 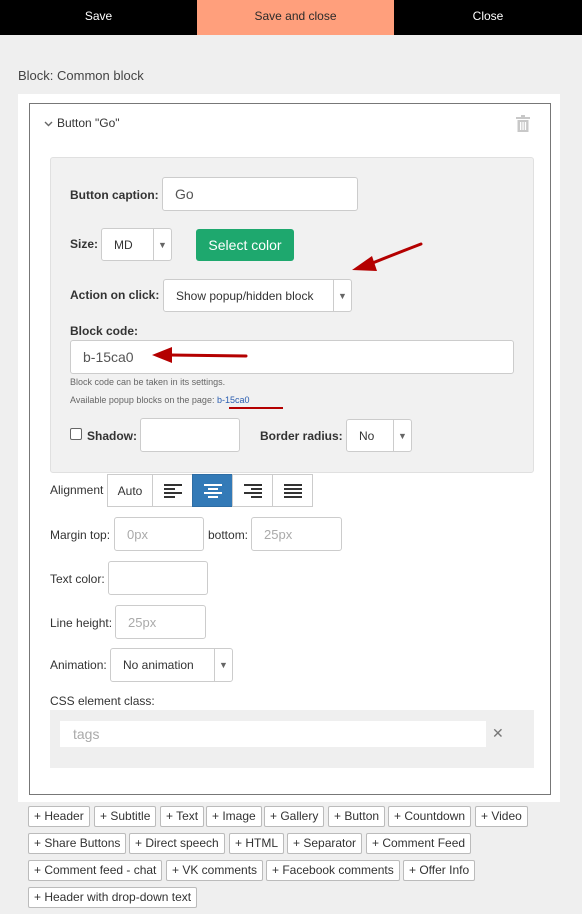 I want to click on action-label: Action on click:, so click(x=115, y=295).